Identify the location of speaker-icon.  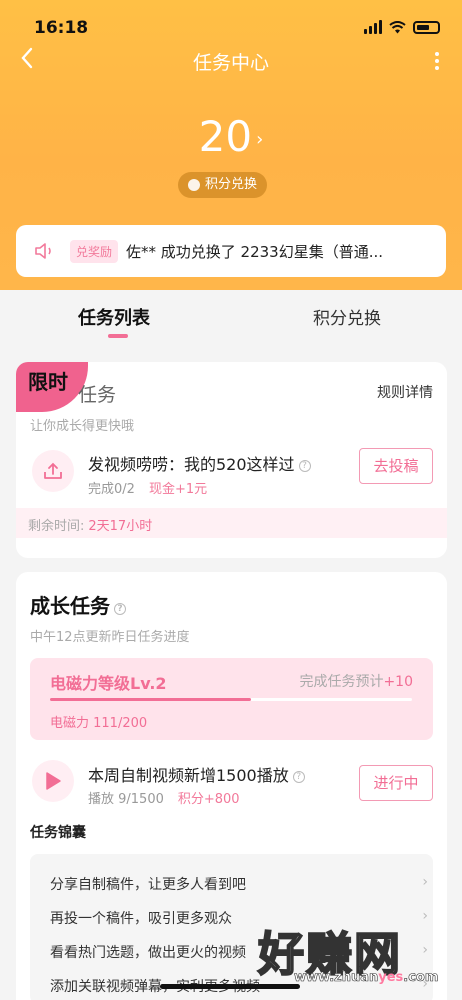
(43, 251).